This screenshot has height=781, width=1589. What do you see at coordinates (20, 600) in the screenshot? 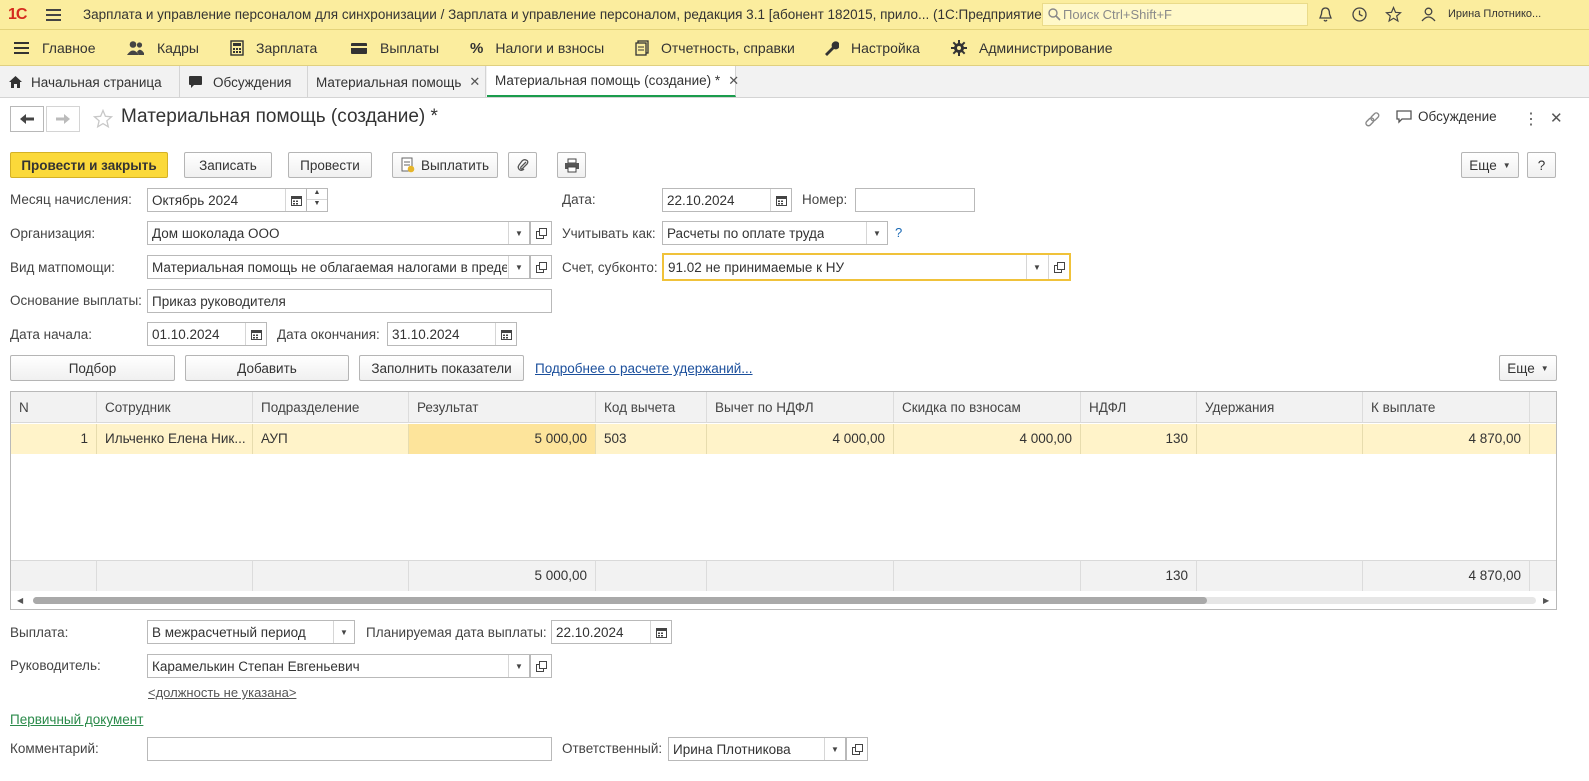
I see `scroll-left-icon: ◀` at bounding box center [20, 600].